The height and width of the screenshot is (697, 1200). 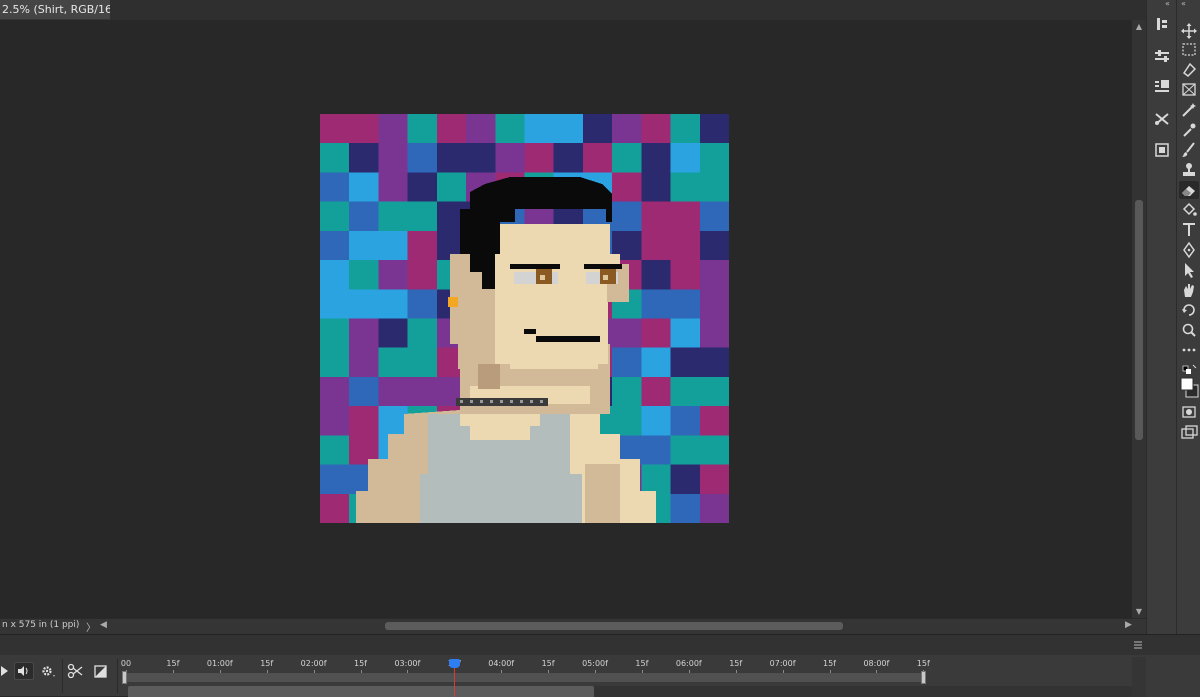 I want to click on timeline-divider, so click(x=117, y=676).